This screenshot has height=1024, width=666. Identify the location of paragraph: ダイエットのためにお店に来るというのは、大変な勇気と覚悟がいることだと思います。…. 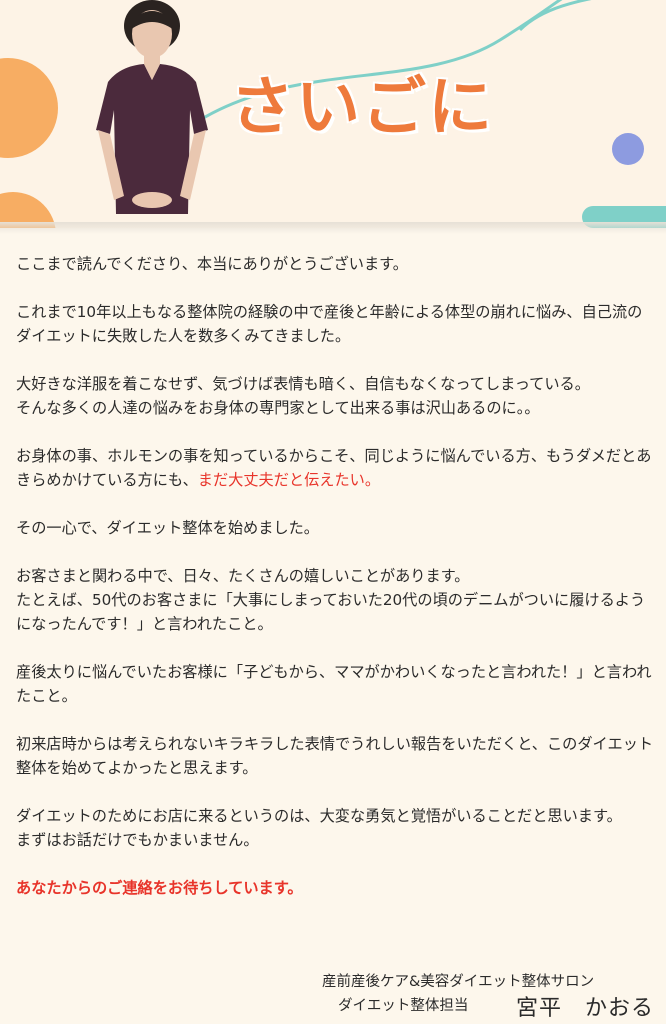
(319, 828).